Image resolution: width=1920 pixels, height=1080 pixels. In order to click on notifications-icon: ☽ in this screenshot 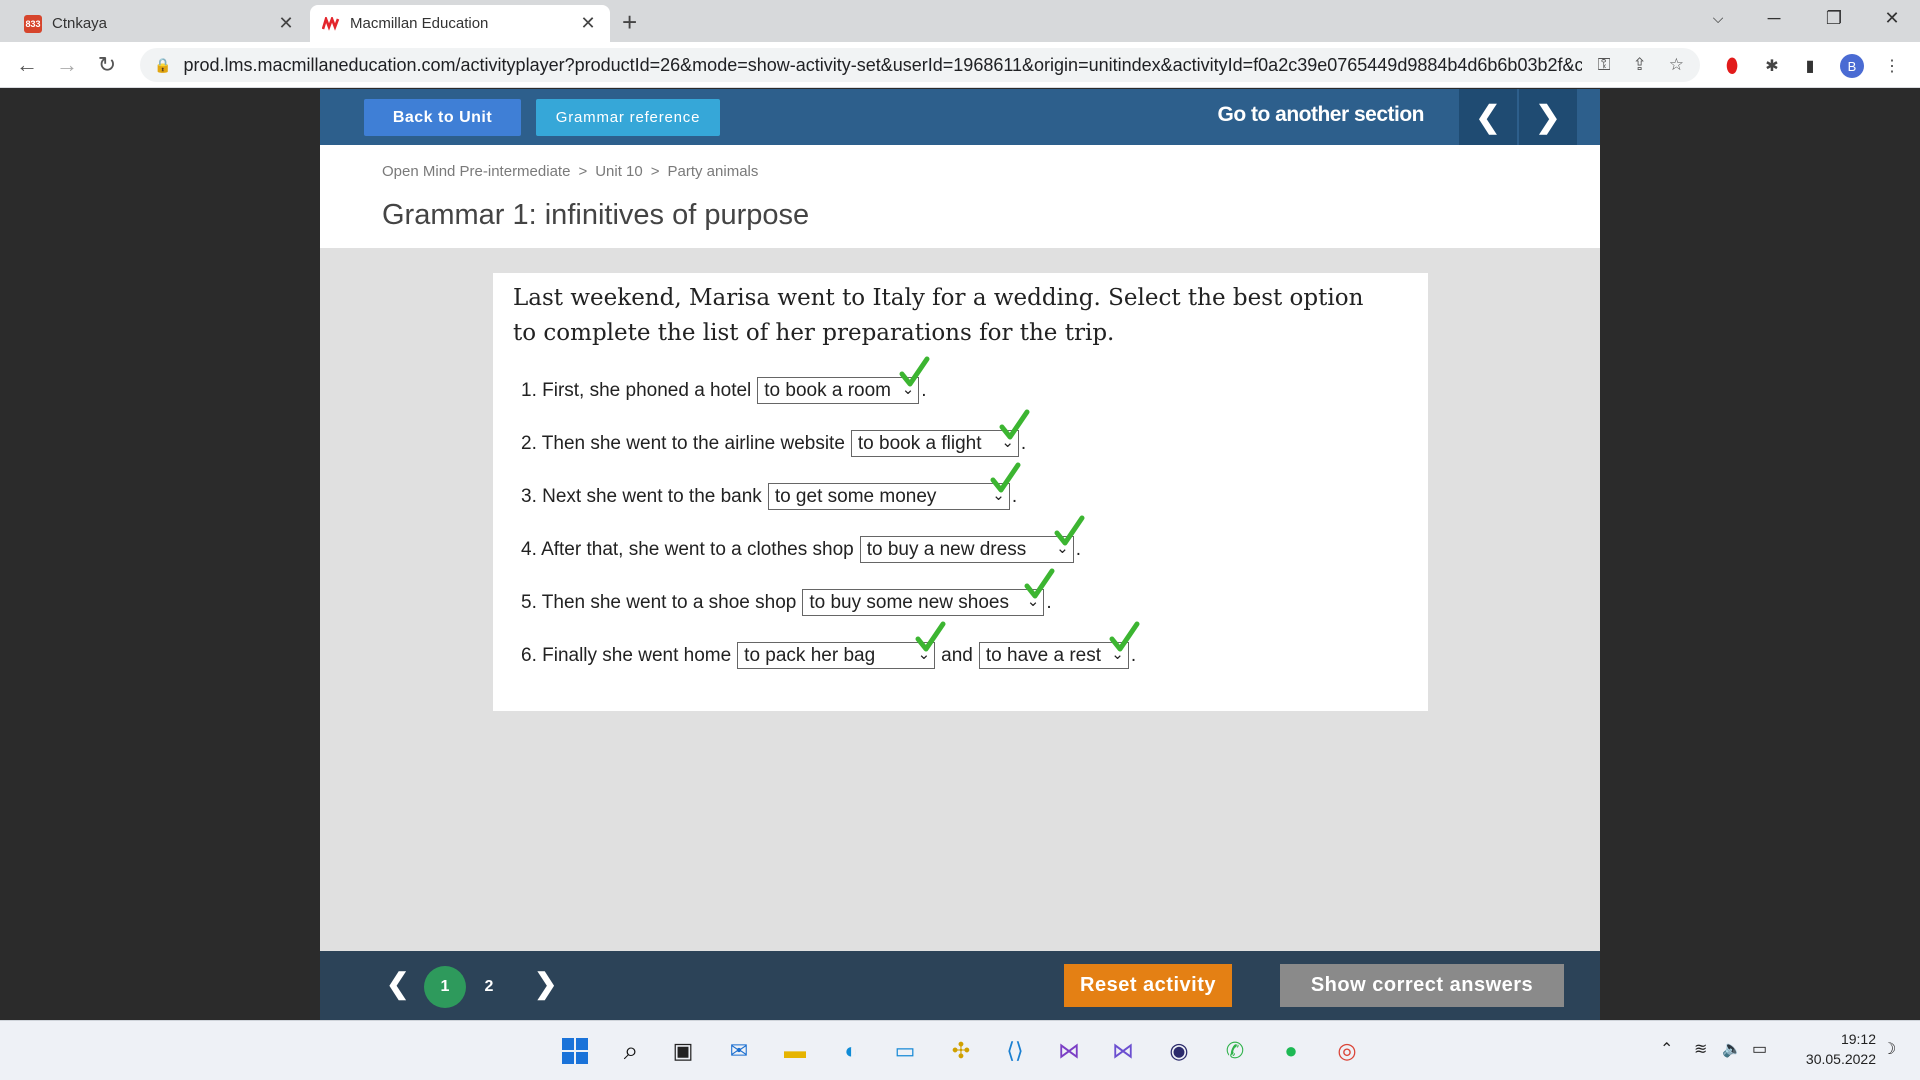, I will do `click(1889, 1049)`.